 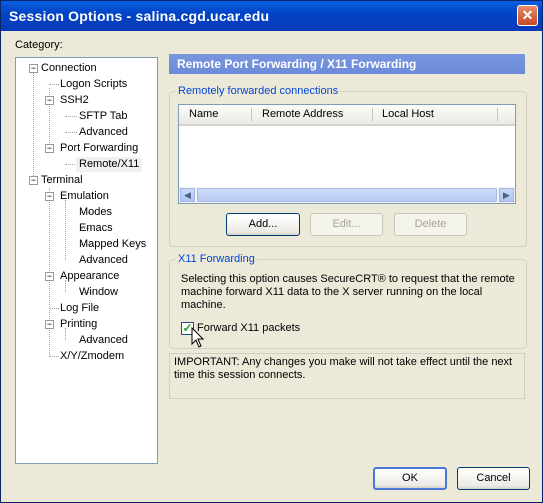 I want to click on ok-button: OK, so click(x=410, y=478).